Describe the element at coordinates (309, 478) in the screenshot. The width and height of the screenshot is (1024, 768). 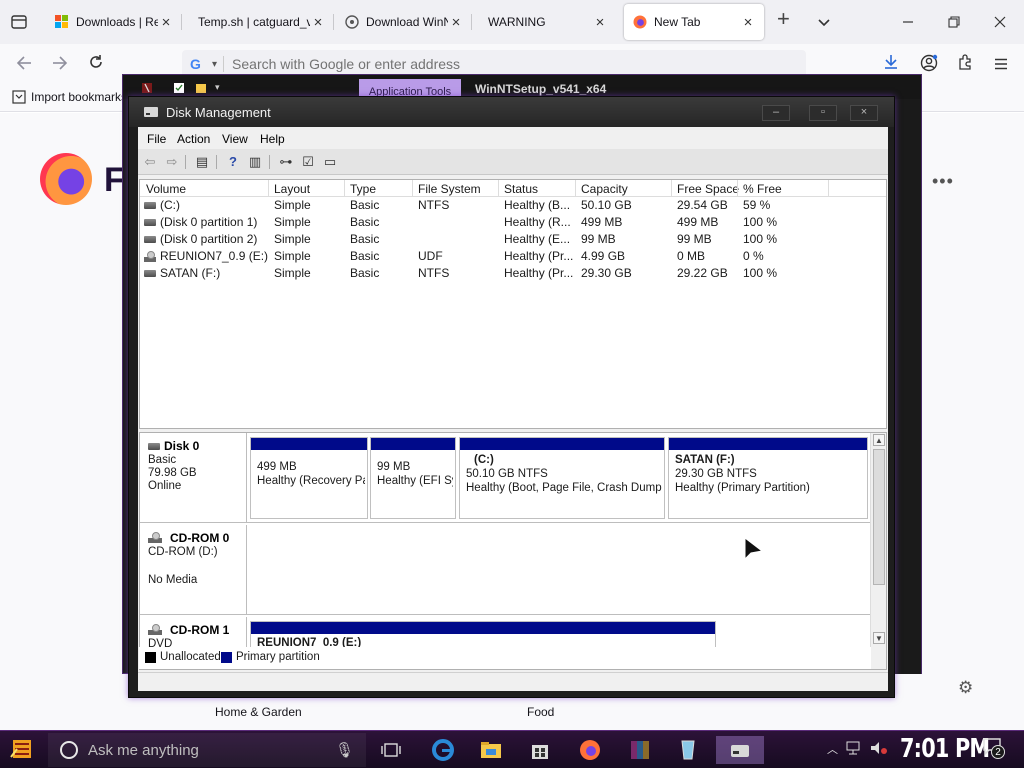
I see `partition-recovery: 499 MB Healthy (Recovery Pa` at that location.